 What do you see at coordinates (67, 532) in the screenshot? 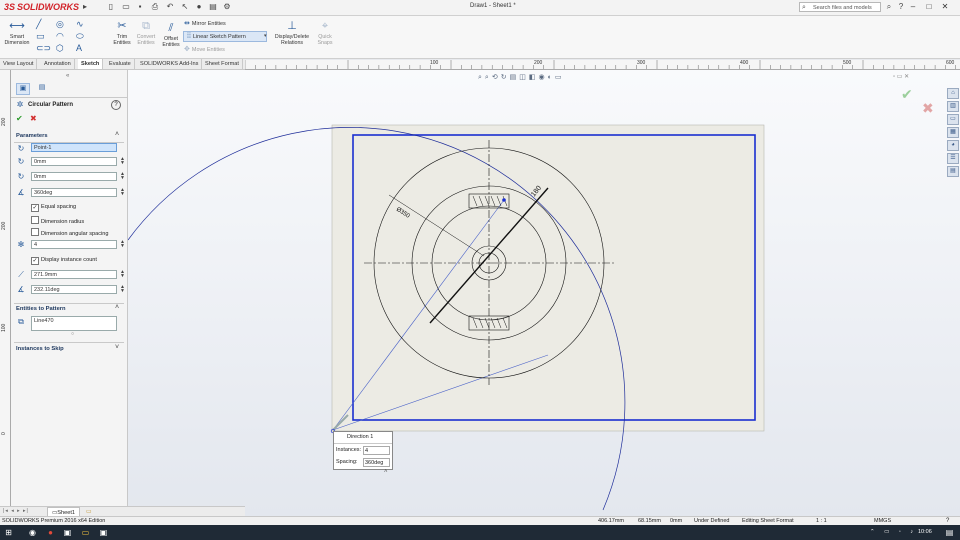
I see `solidworks-taskbar-icon: ▣` at bounding box center [67, 532].